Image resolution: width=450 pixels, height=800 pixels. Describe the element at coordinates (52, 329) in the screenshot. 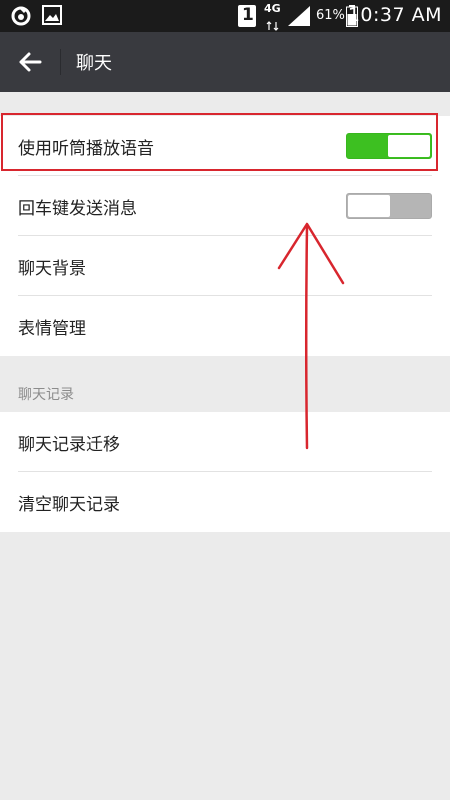

I see `list-item-label: 表情管理` at that location.